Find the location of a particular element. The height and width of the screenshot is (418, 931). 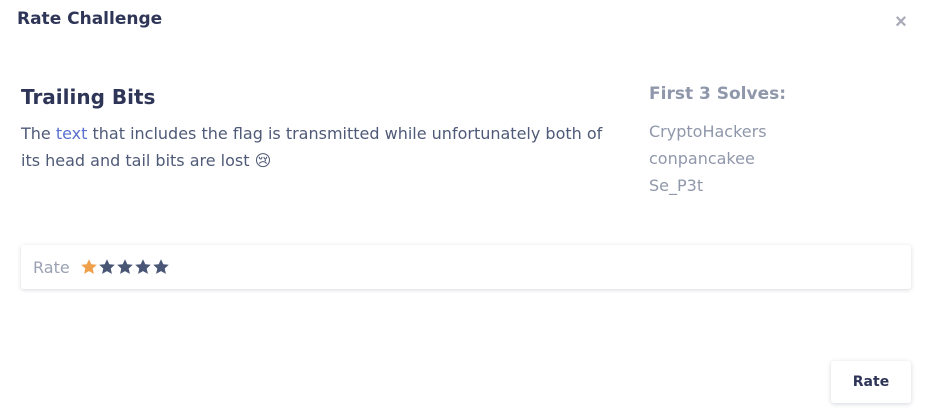

modal-title: Rate Challenge is located at coordinates (90, 19).